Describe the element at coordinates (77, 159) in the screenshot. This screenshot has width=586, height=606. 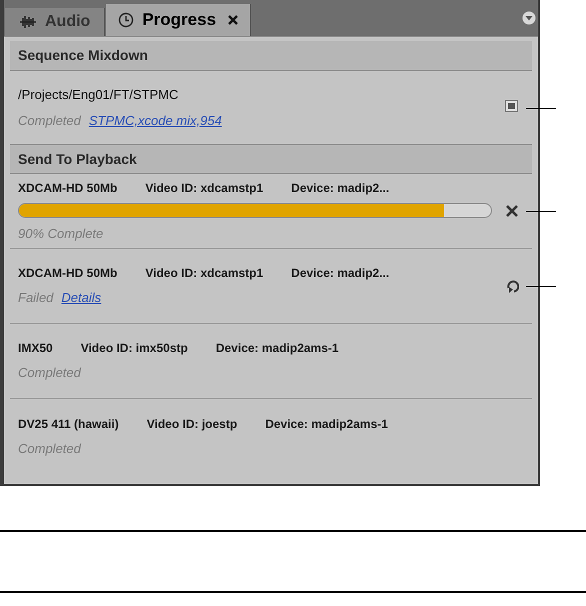
I see `section-header: Send To Playback` at that location.